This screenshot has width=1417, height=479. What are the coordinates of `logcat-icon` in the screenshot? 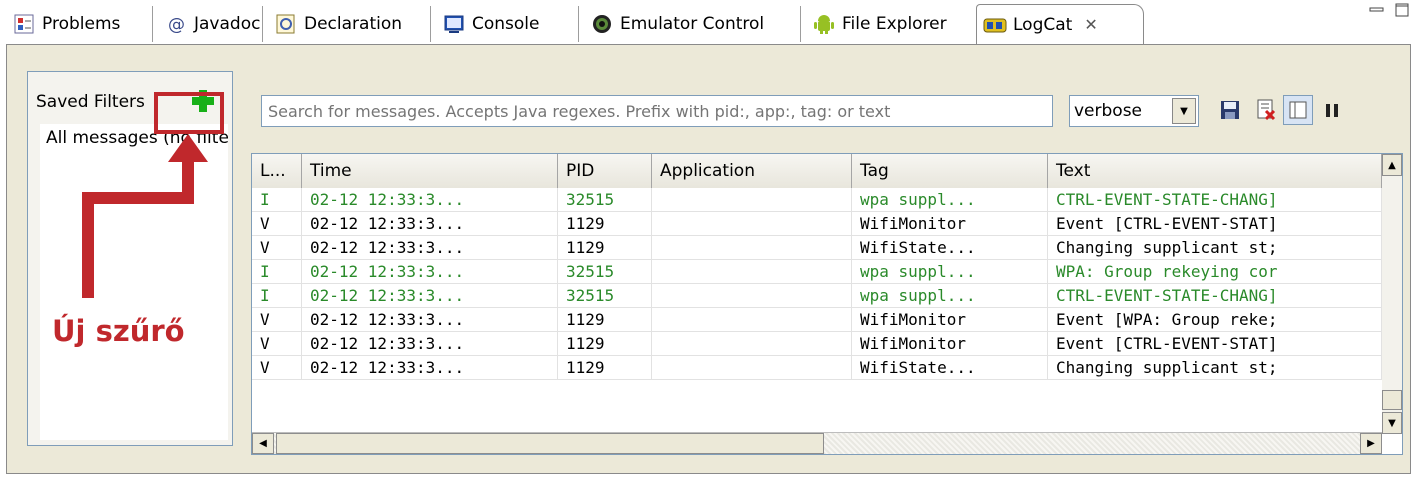 It's located at (995, 25).